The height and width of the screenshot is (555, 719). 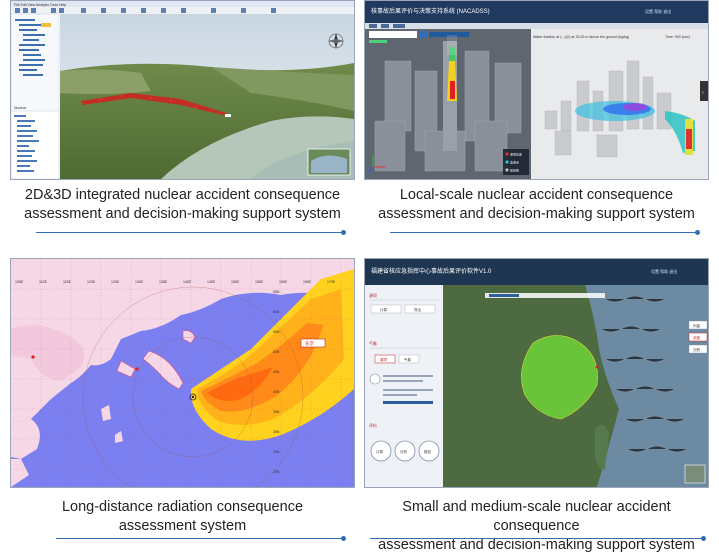 What do you see at coordinates (67, 282) in the screenshot?
I see `svg-text: 115E` at bounding box center [67, 282].